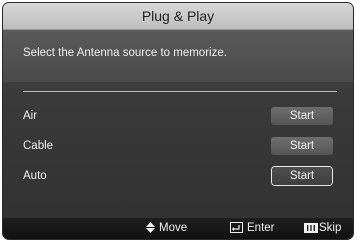  Describe the element at coordinates (302, 116) in the screenshot. I see `start-button-air: Start` at that location.